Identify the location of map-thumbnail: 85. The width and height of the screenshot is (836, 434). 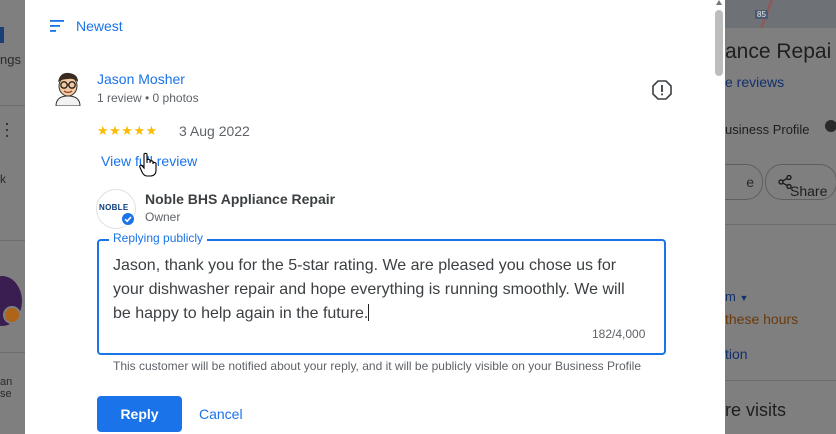
(780, 14).